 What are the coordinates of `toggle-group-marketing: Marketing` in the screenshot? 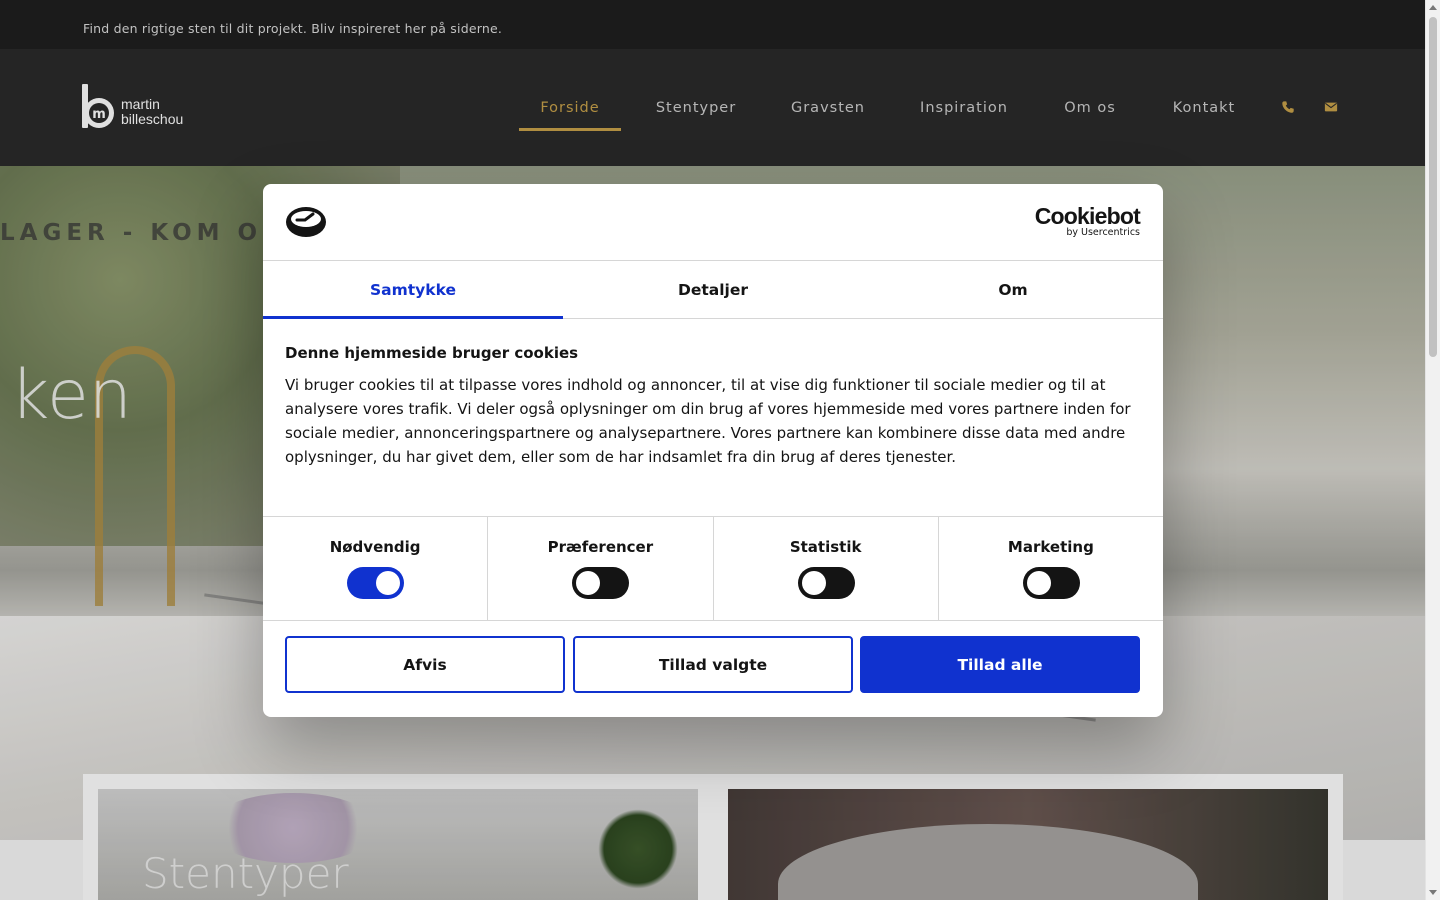 It's located at (1051, 568).